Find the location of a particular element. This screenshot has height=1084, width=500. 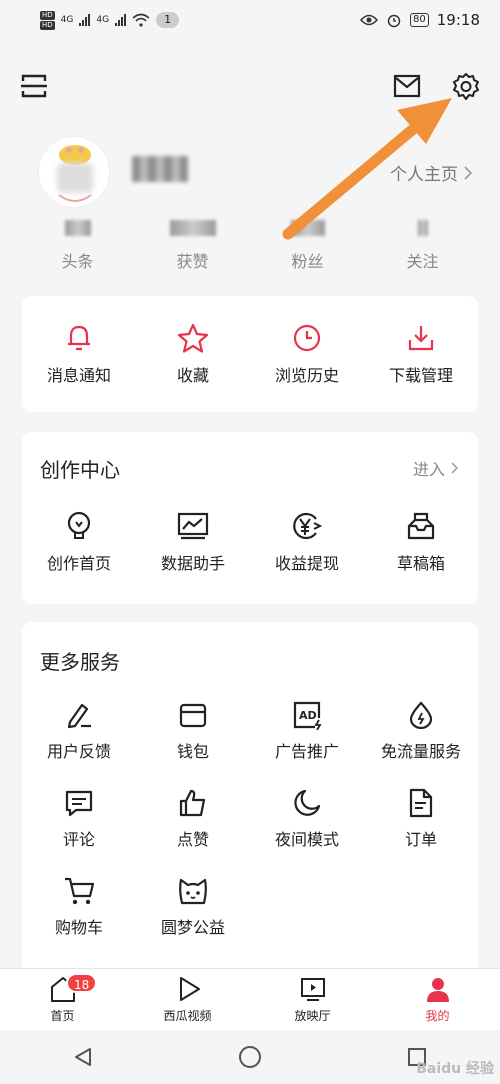

homepage-link-label: 个人主页 is located at coordinates (424, 175).